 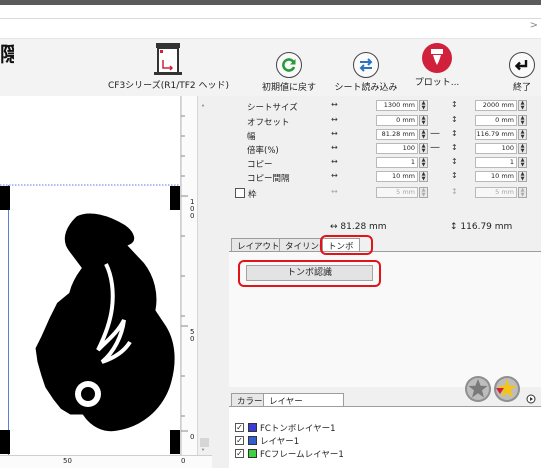 I want to click on partial-title: 隠, so click(x=7, y=54).